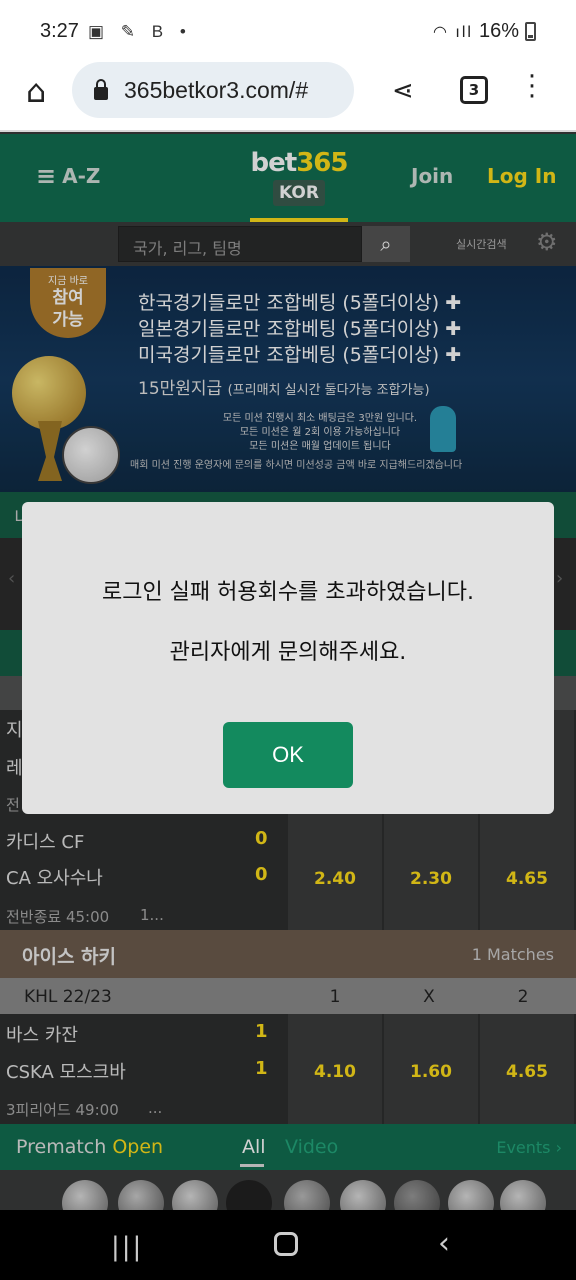 The width and height of the screenshot is (576, 1280). I want to click on address-bar: 365betkor3.com/#, so click(213, 90).